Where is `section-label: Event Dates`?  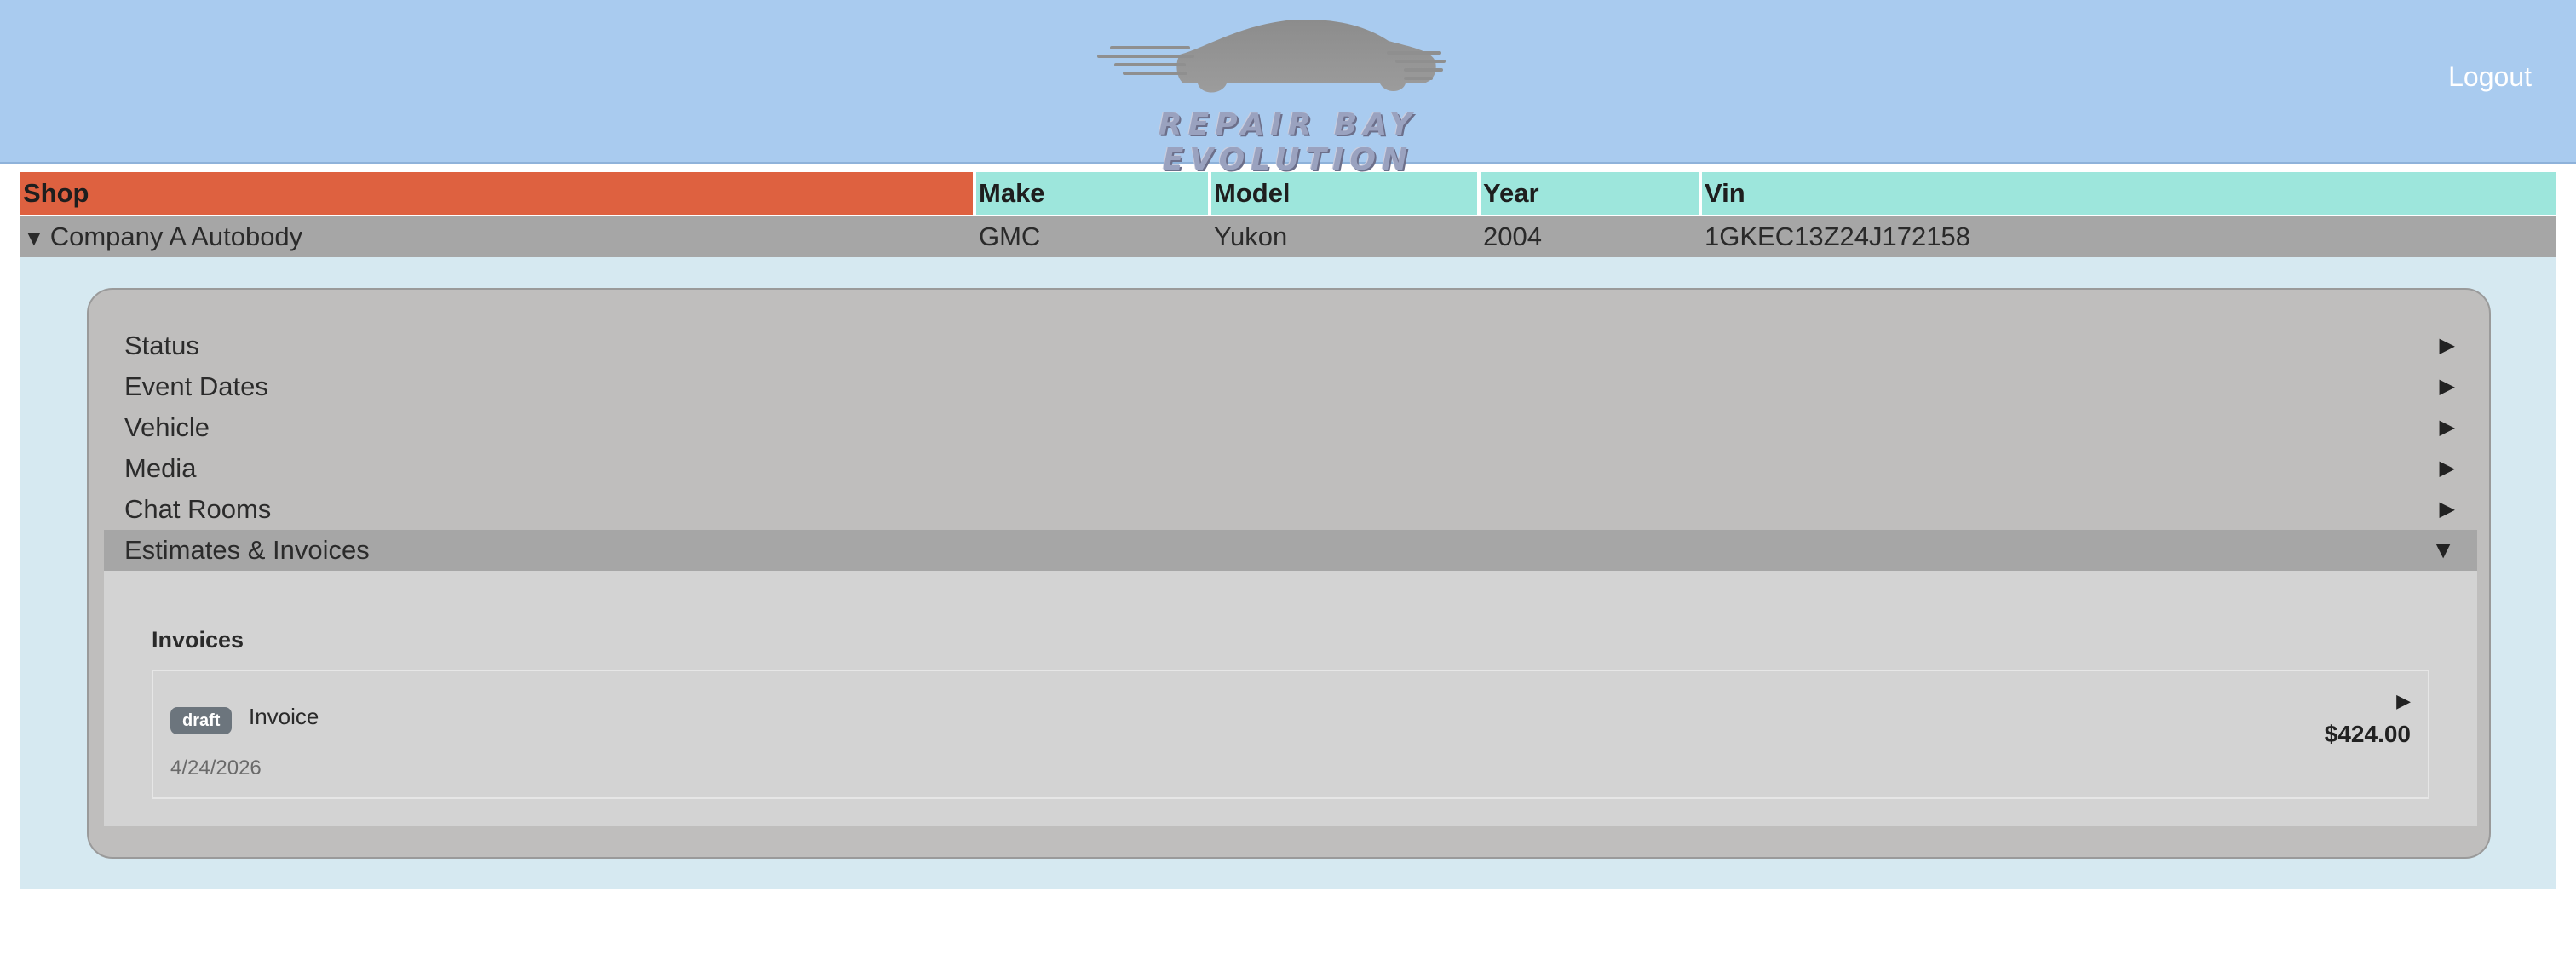 section-label: Event Dates is located at coordinates (196, 386).